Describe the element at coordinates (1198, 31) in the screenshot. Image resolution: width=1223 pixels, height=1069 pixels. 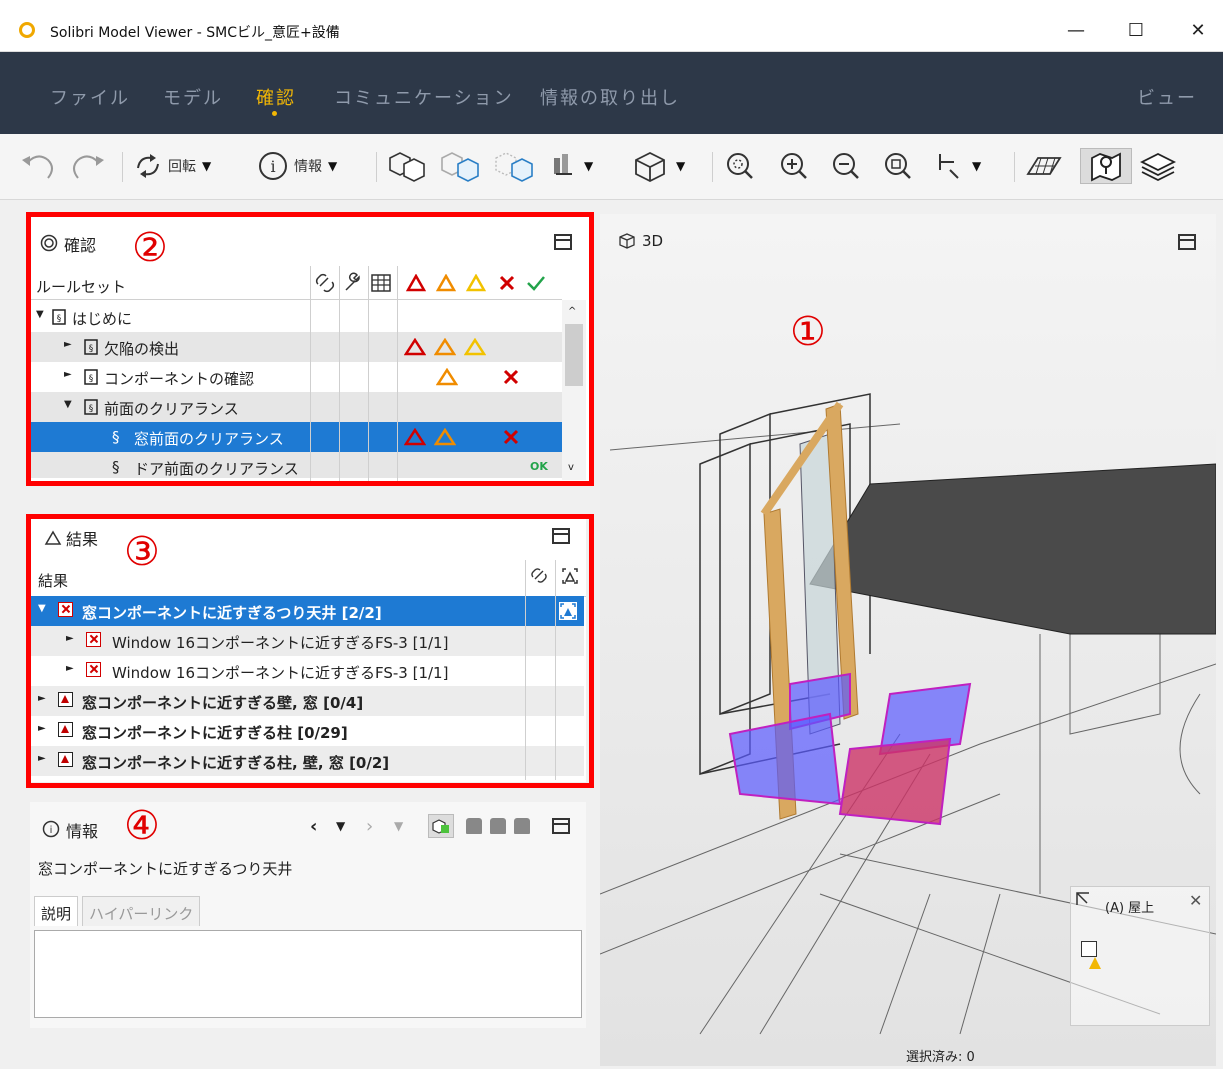
I see `close-button: ✕` at that location.